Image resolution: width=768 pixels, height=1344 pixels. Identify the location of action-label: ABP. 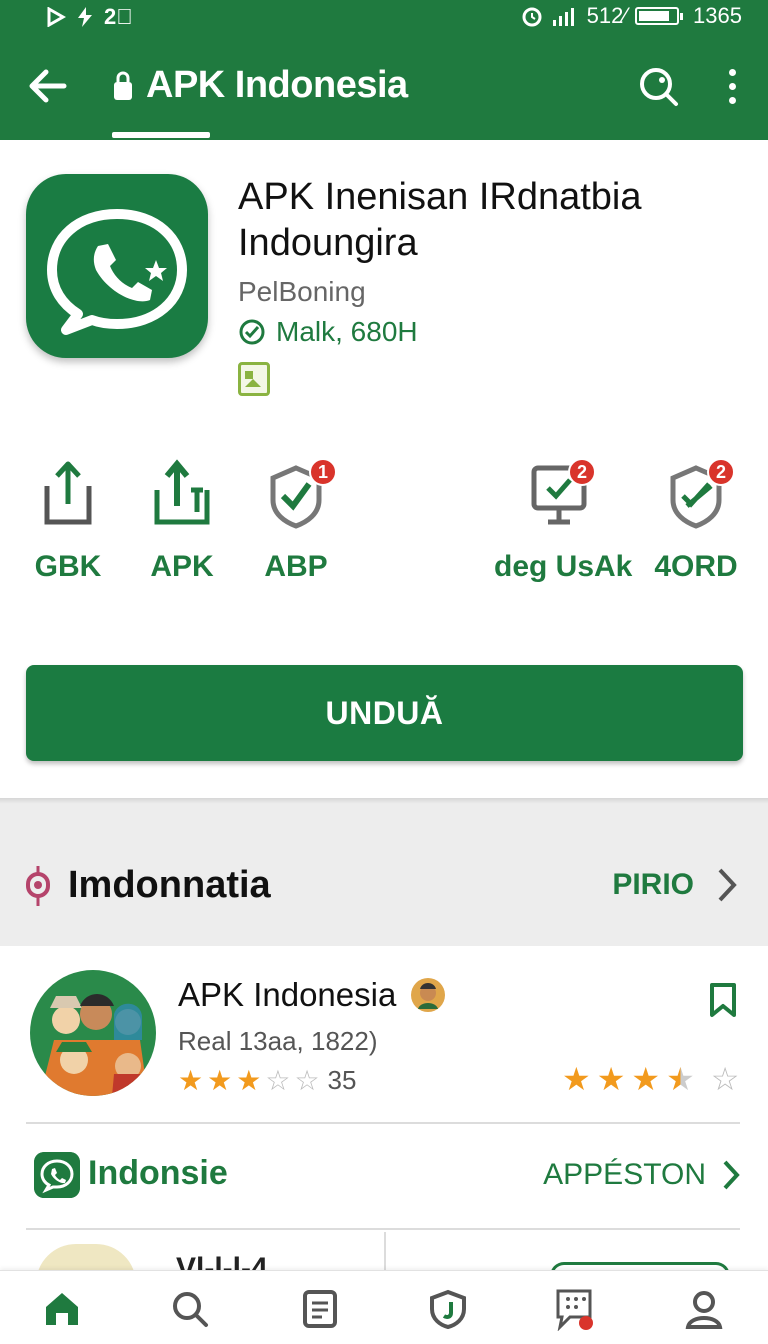
(296, 566).